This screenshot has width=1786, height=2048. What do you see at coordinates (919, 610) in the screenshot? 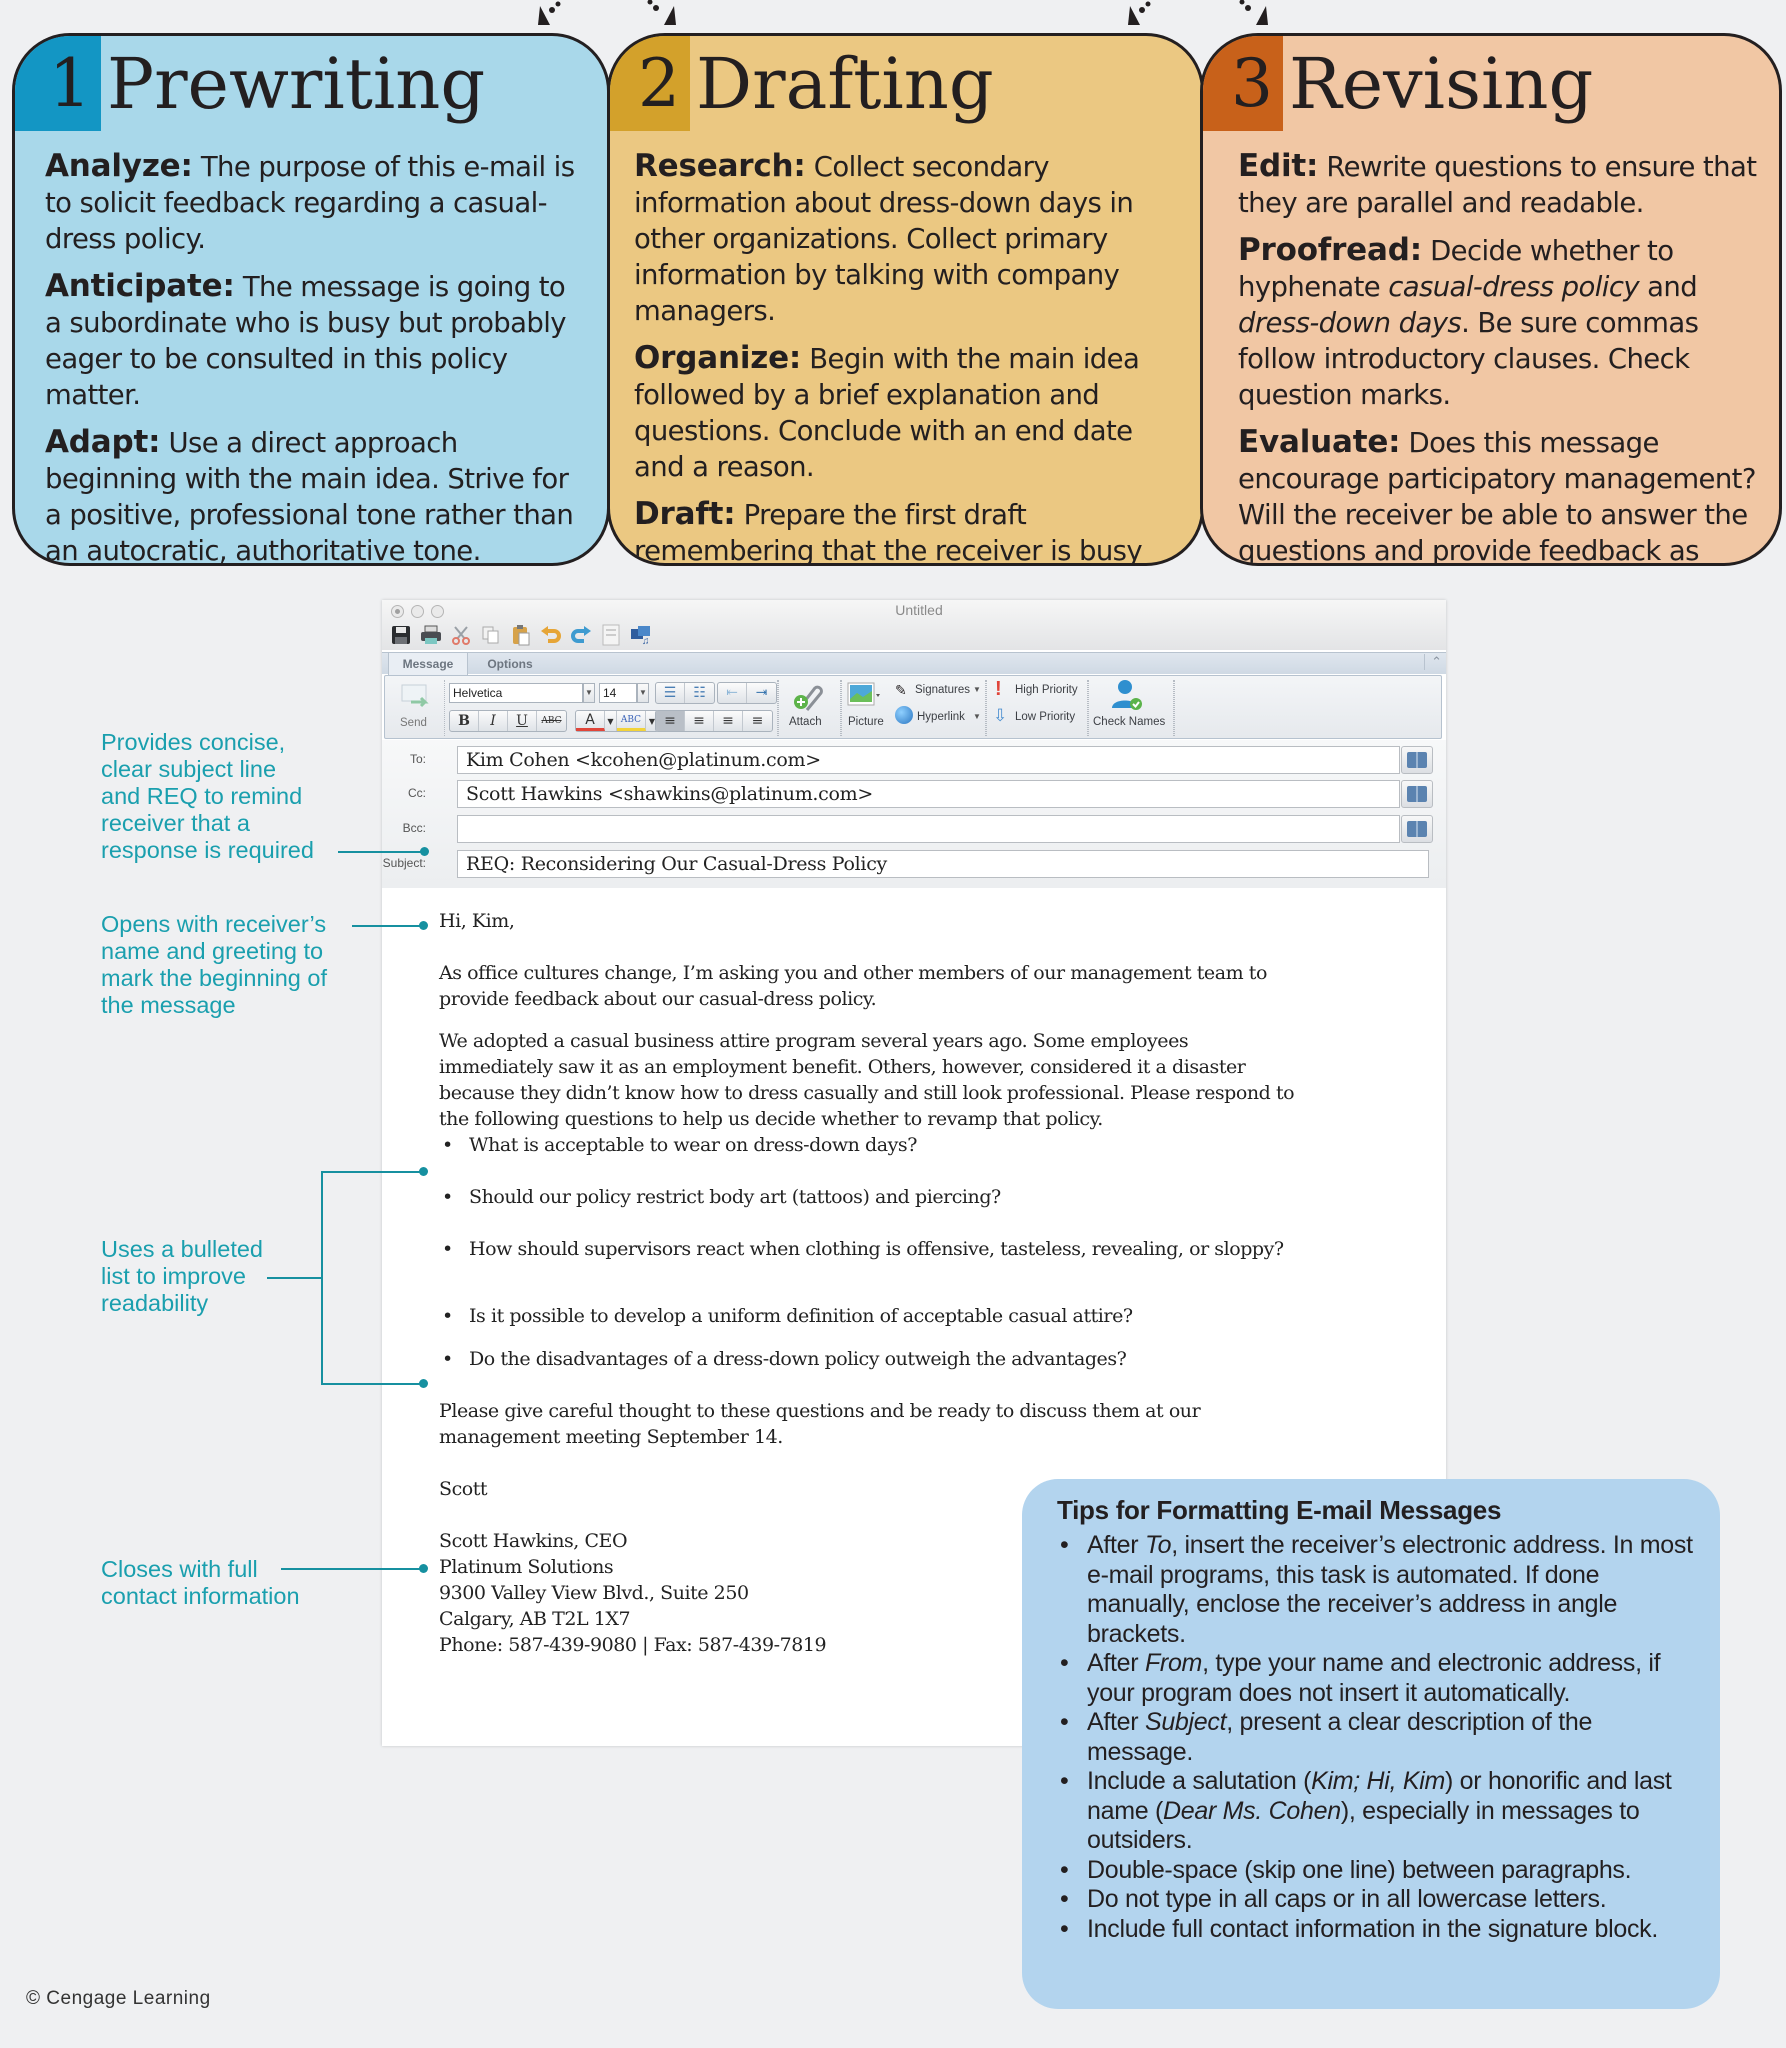
I see `window-title: Untitled` at bounding box center [919, 610].